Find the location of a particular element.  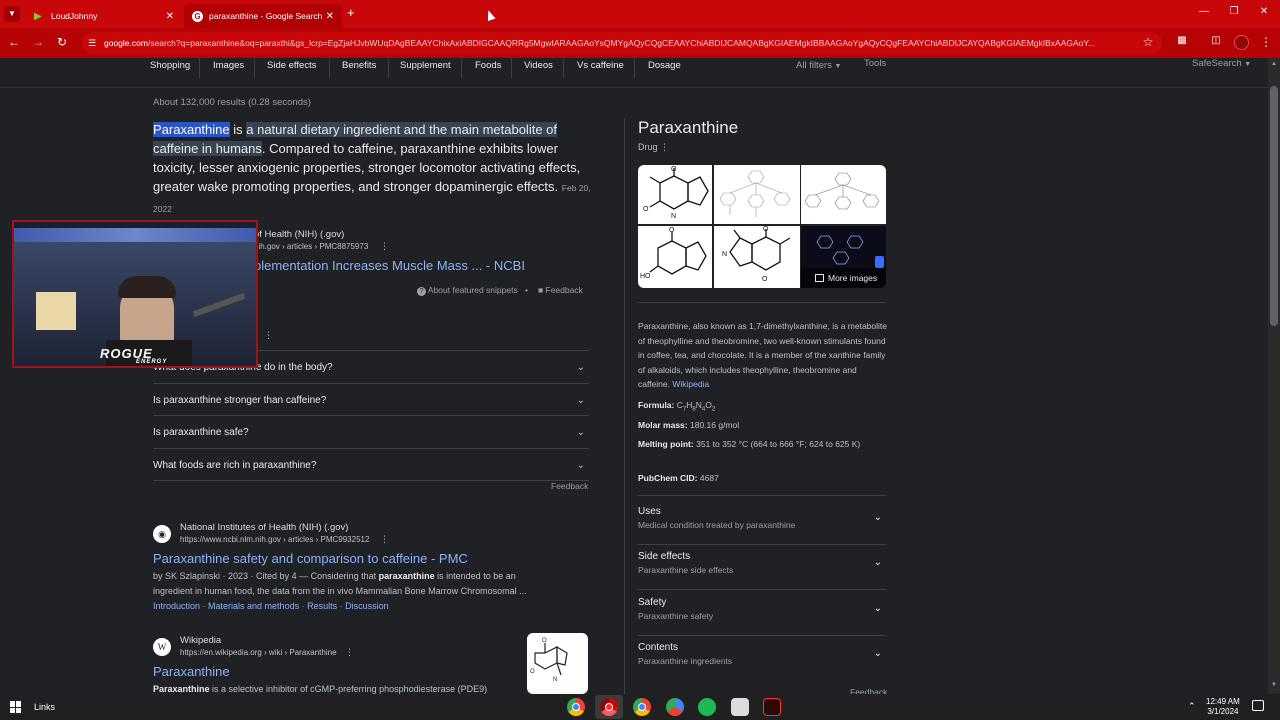

tools-button: Tools is located at coordinates (875, 63).